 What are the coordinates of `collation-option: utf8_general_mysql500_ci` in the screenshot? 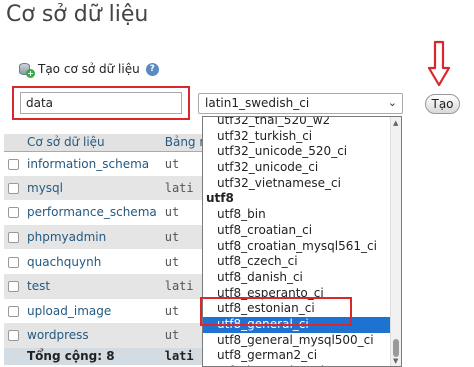 It's located at (297, 341).